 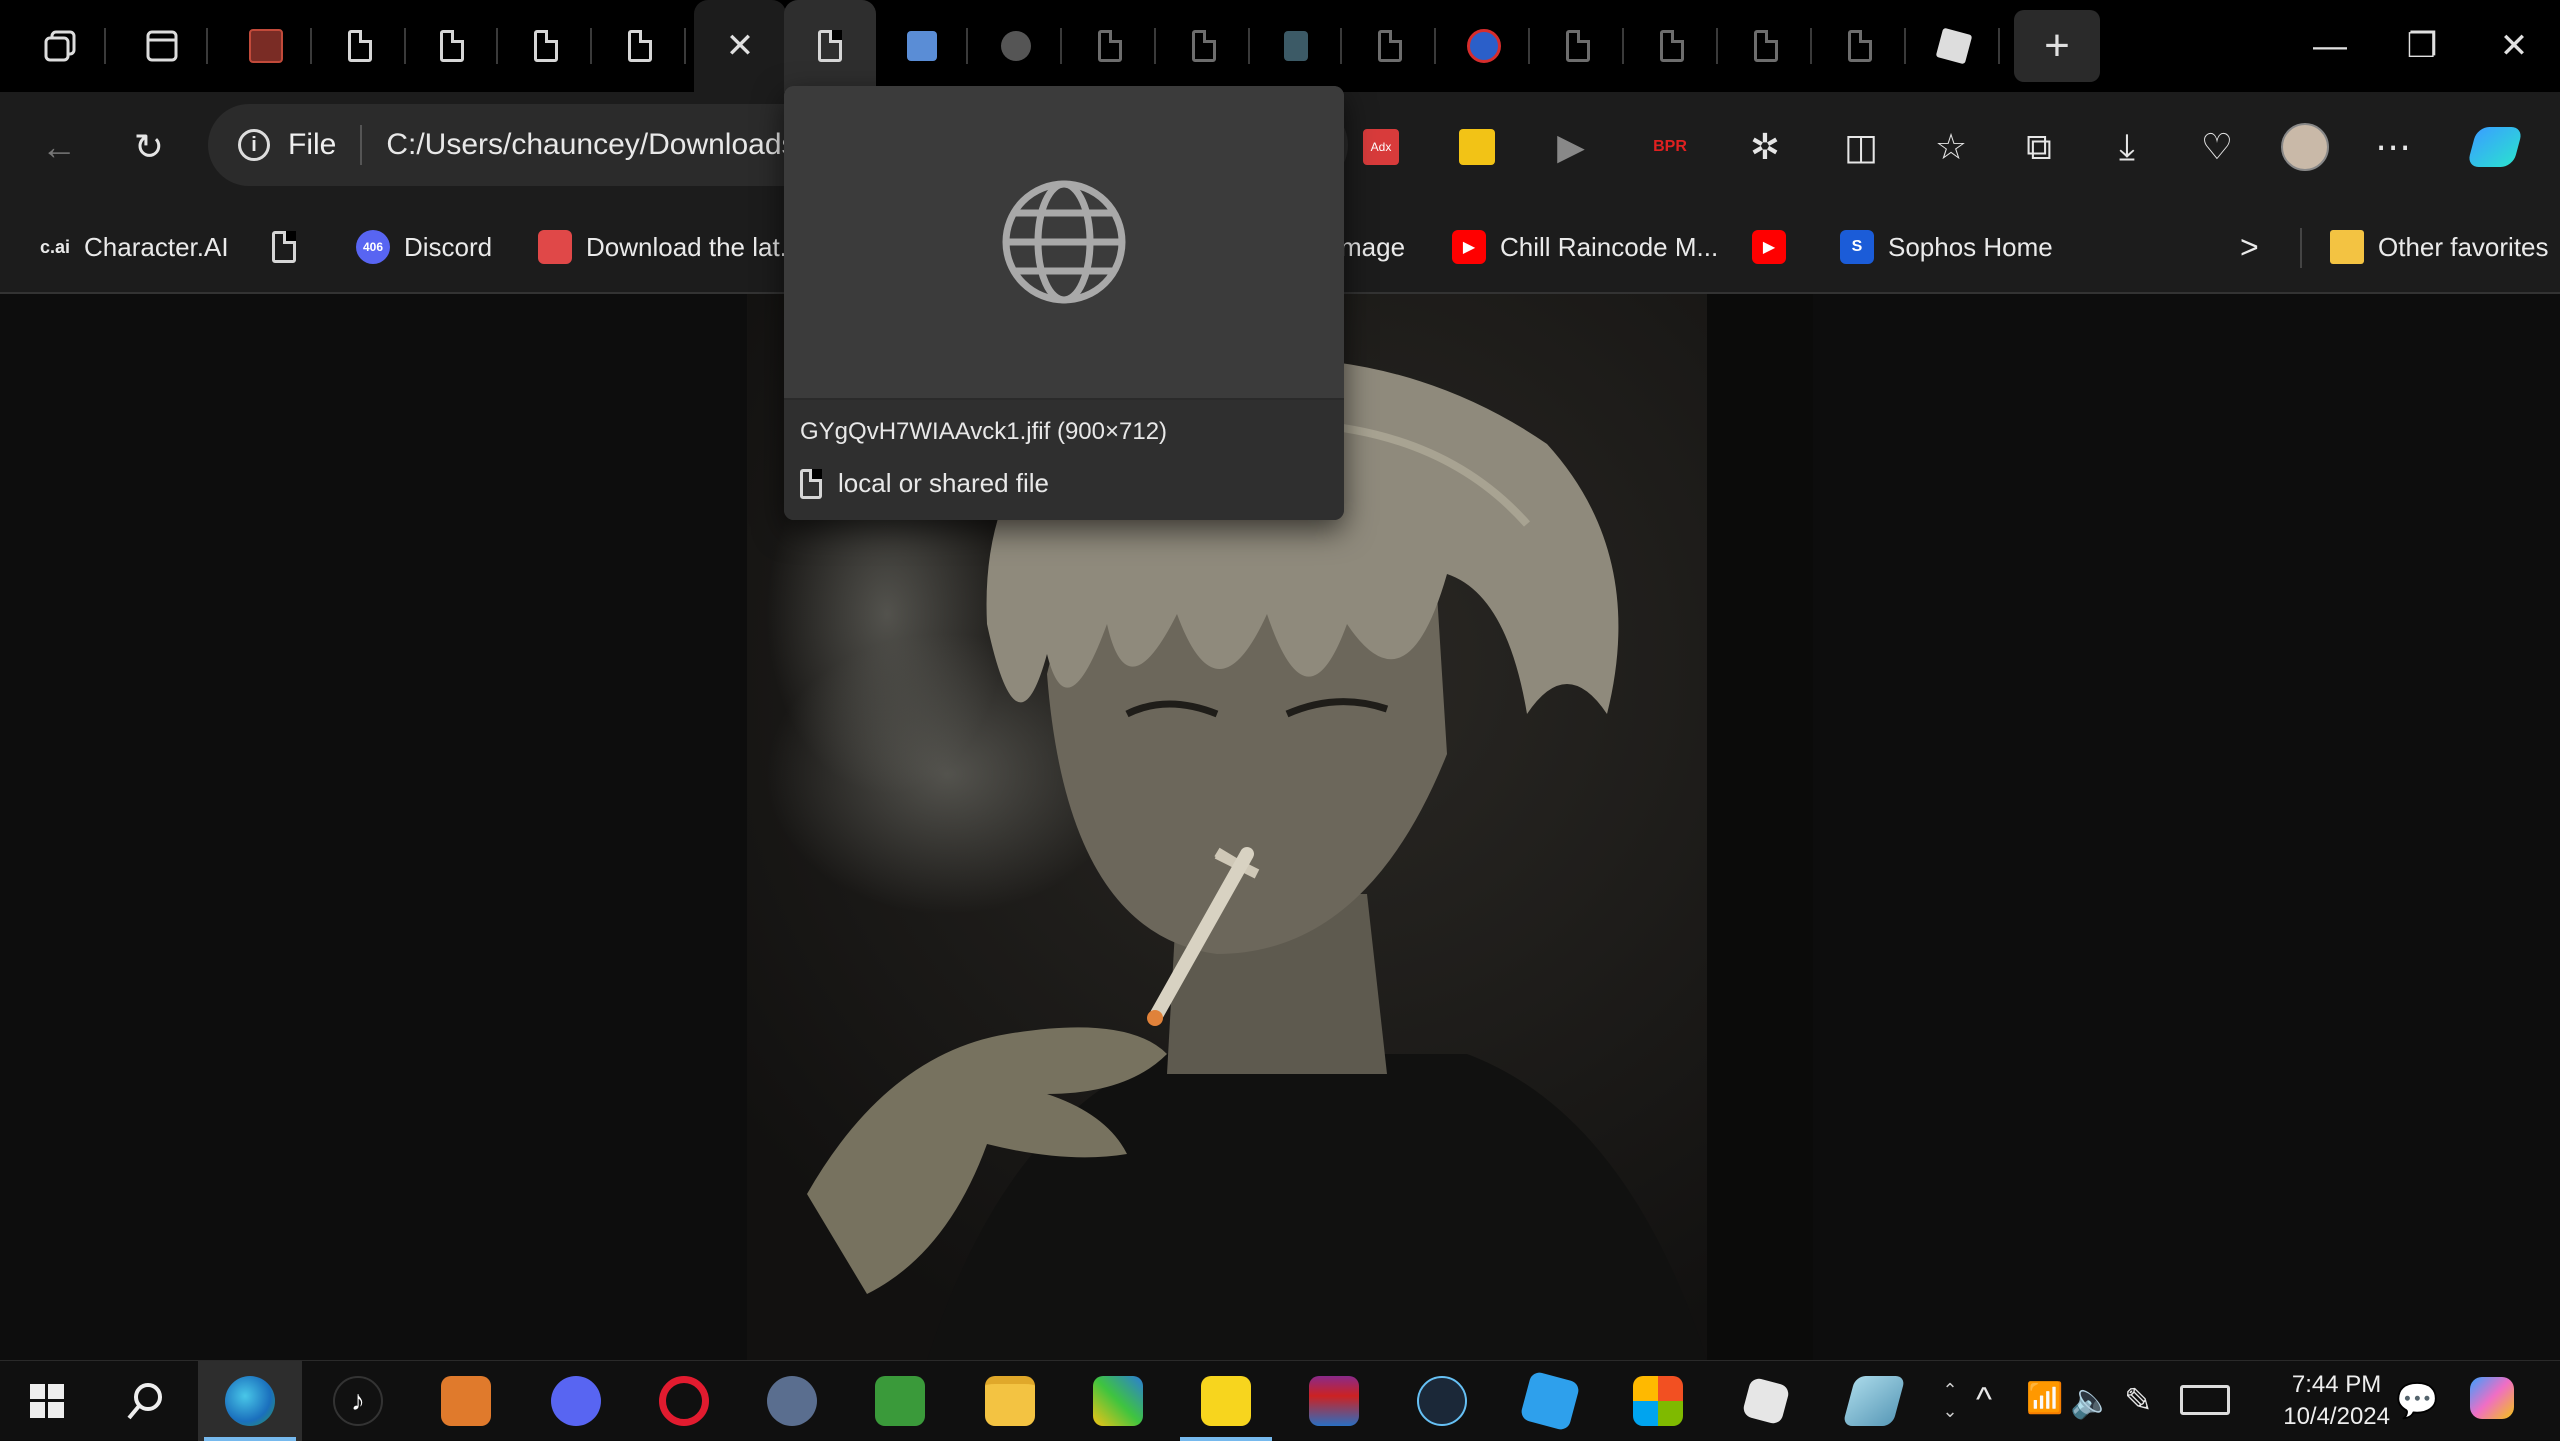 I want to click on taskbar-steam, so click(x=1442, y=1401).